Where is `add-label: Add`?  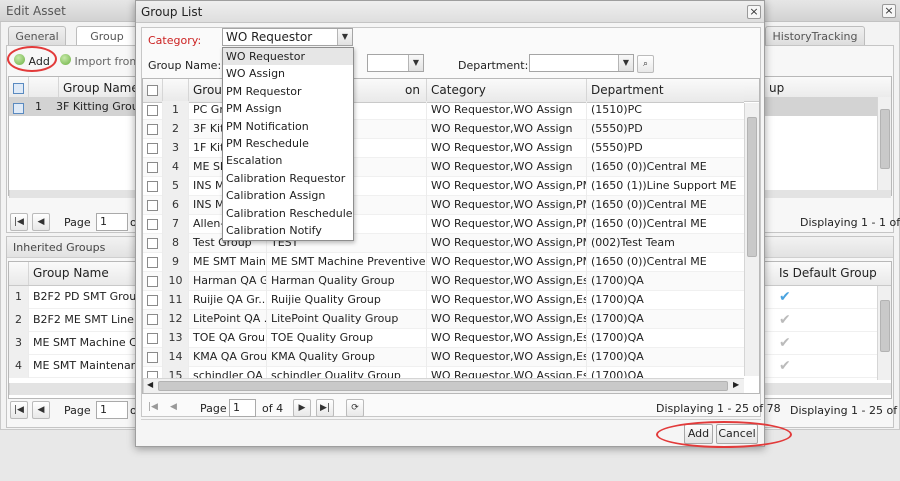
add-label: Add is located at coordinates (39, 61).